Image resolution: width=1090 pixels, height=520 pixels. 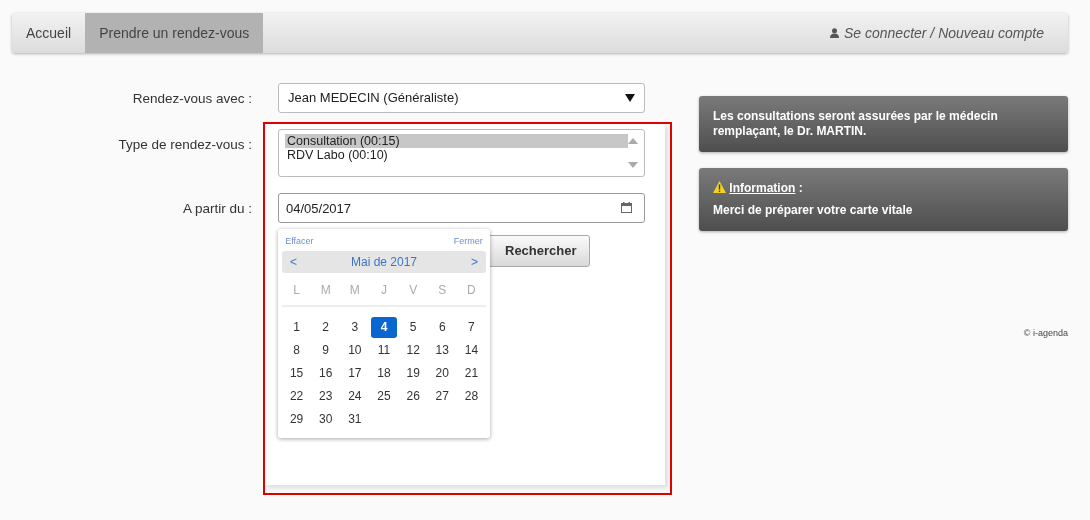 I want to click on calendar-day: 7, so click(x=471, y=327).